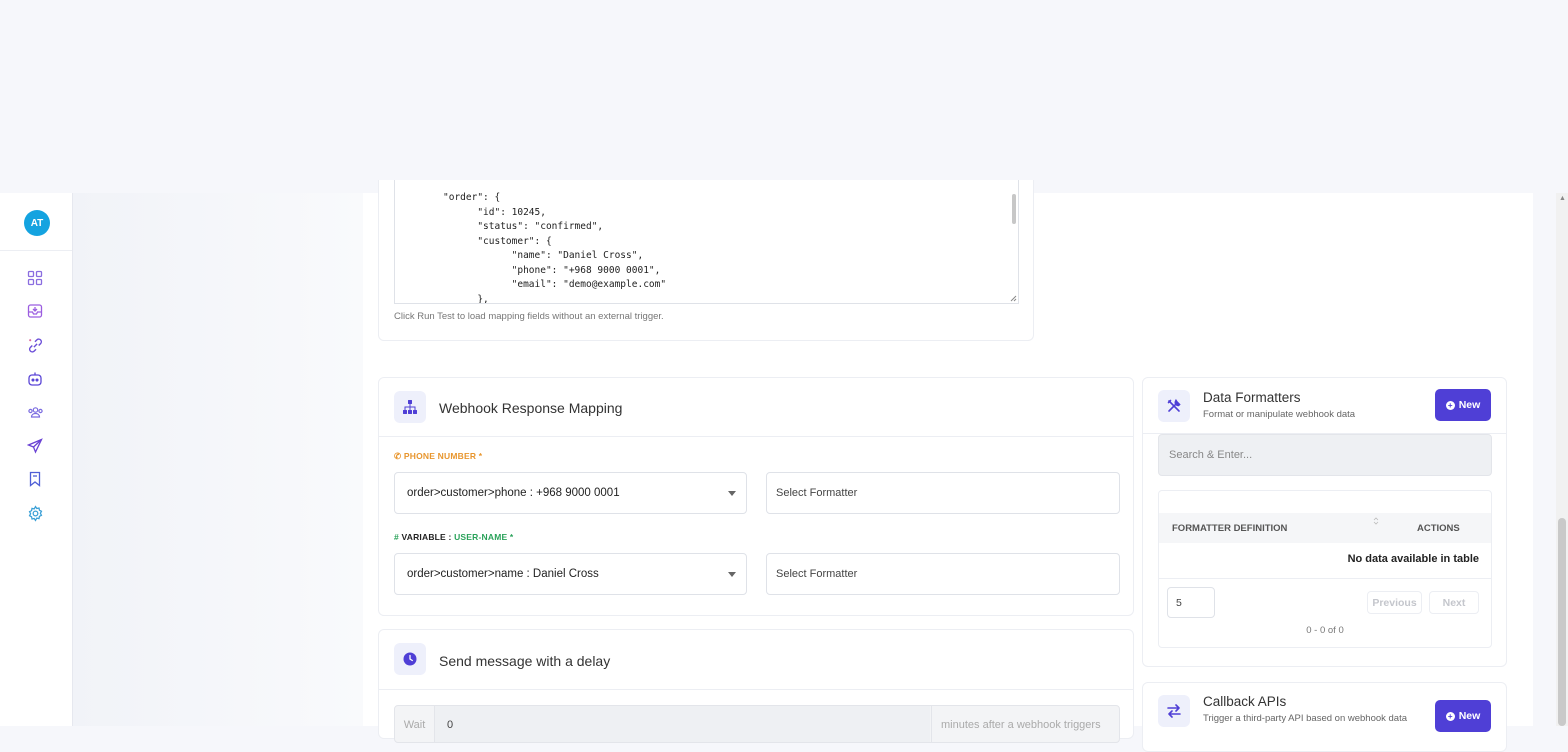  What do you see at coordinates (35, 379) in the screenshot?
I see `bot-icon` at bounding box center [35, 379].